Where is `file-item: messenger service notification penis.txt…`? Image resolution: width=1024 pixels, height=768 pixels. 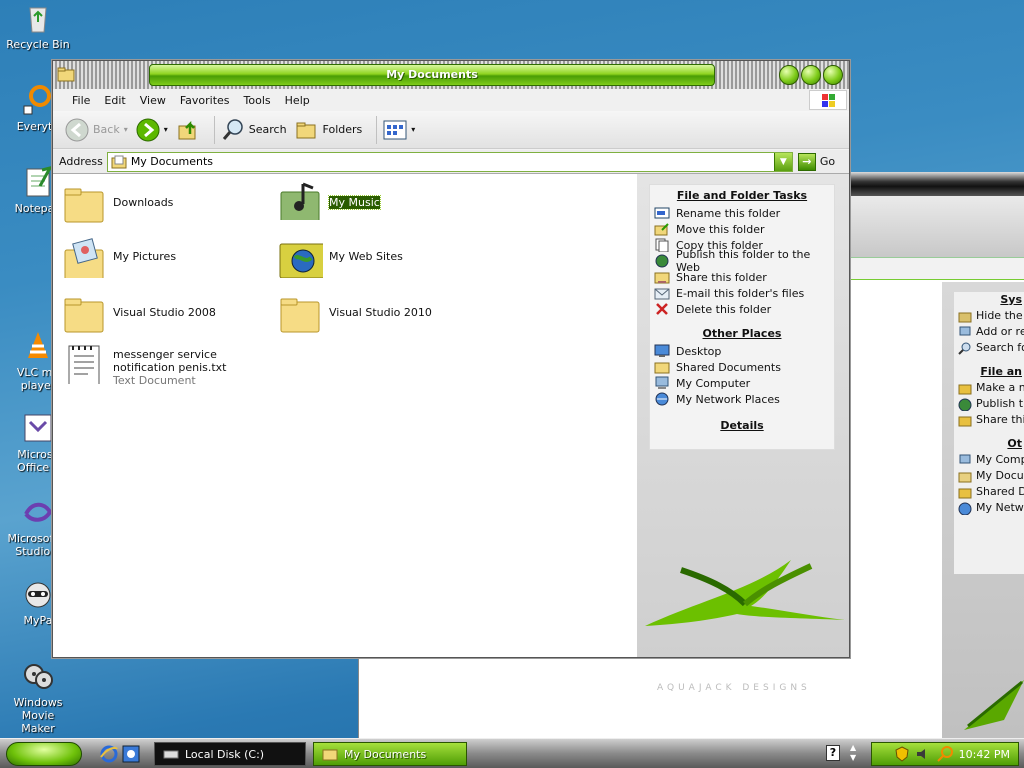
file-item: messenger service notification penis.txt… is located at coordinates (163, 365).